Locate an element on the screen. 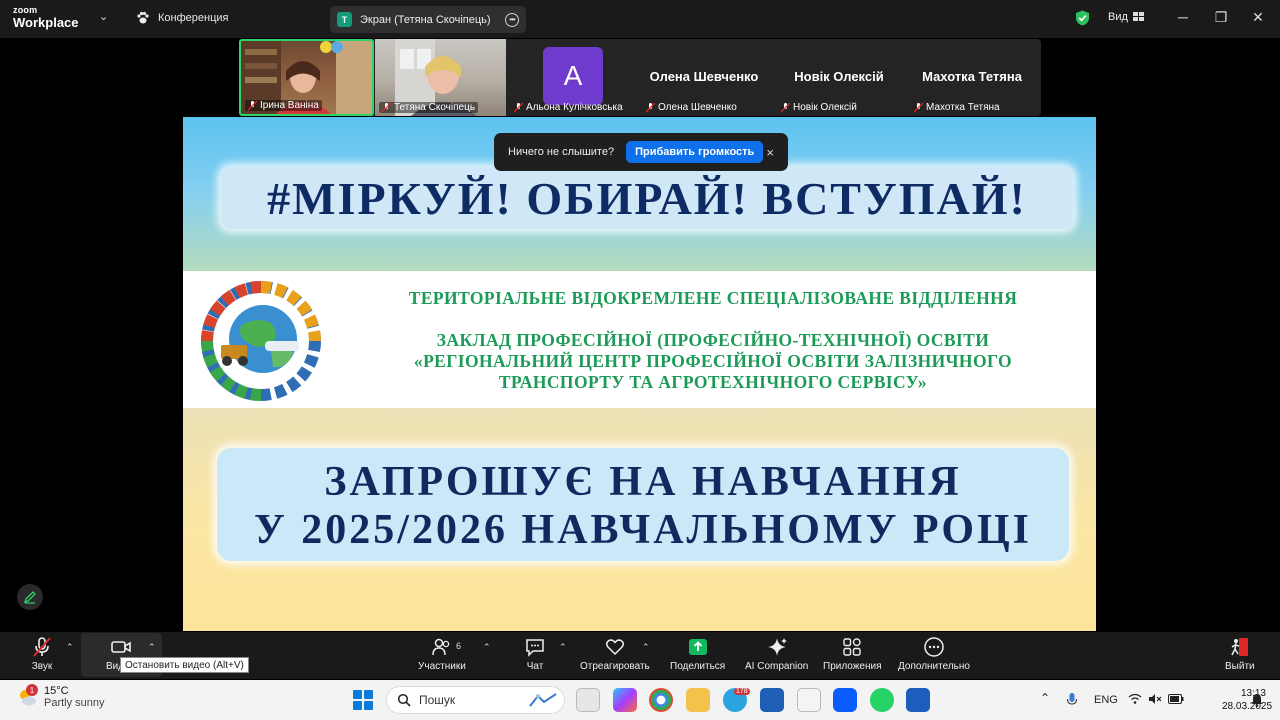  org-line4: ТРАНСПОРТУ ТА АГРОТЕХНІЧНОГО СЕРВІСУ» is located at coordinates (713, 382).